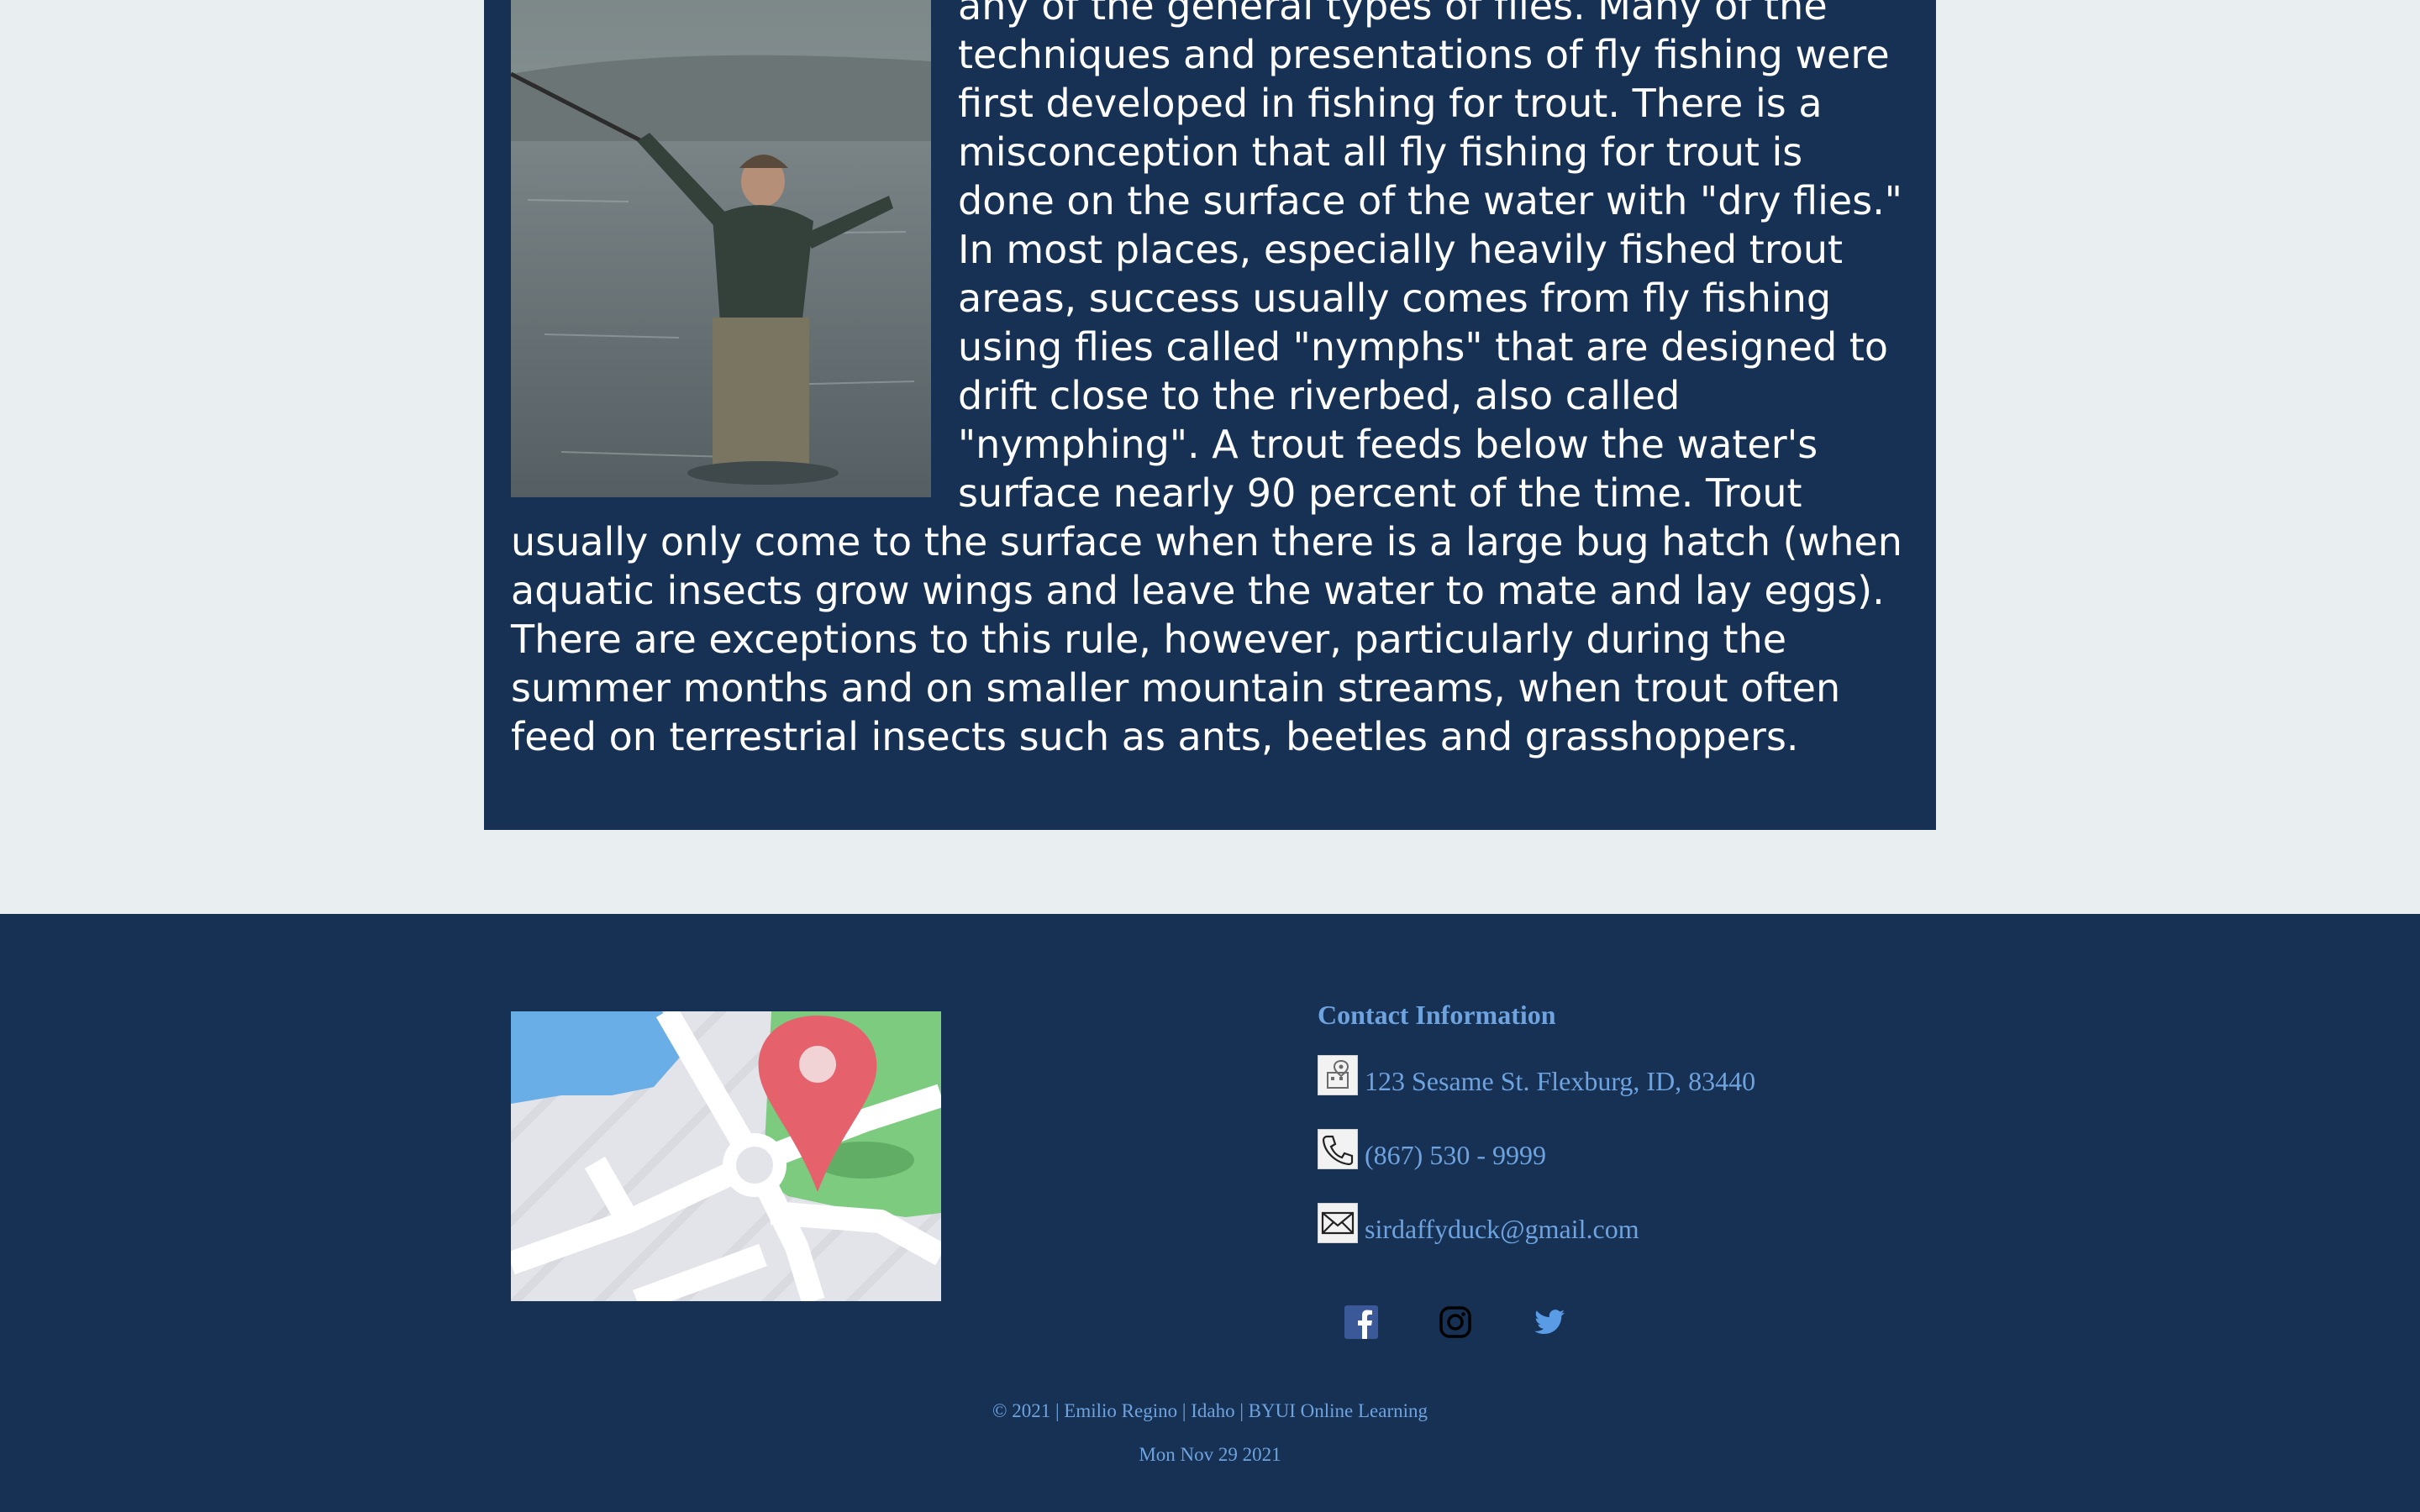 The height and width of the screenshot is (1512, 2420). I want to click on instagram-icon, so click(1455, 1322).